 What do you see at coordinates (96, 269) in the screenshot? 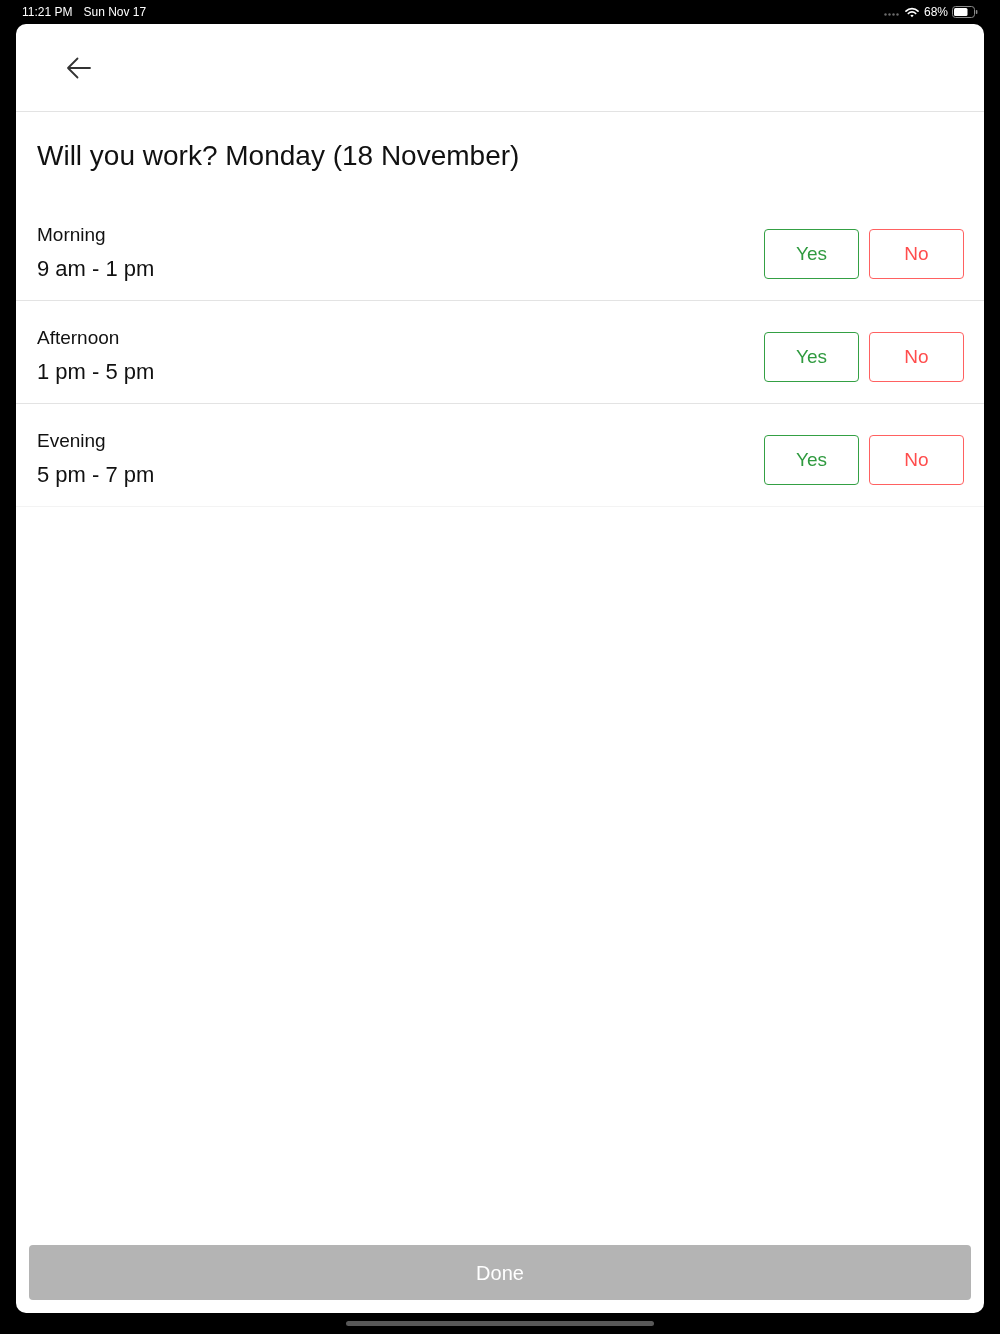
I see `shift-hours: 9 am - 1 pm` at bounding box center [96, 269].